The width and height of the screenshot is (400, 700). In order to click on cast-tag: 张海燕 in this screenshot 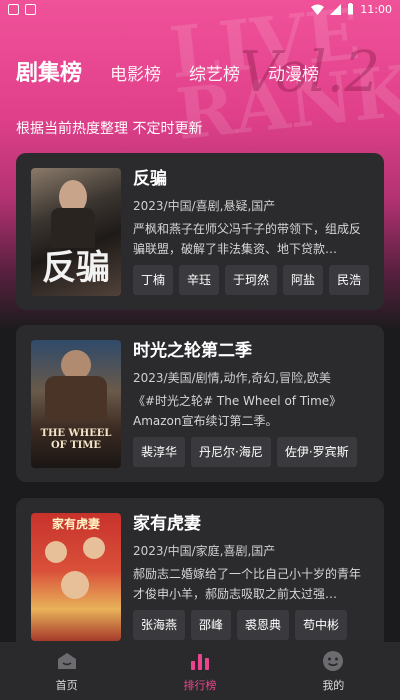, I will do `click(159, 625)`.